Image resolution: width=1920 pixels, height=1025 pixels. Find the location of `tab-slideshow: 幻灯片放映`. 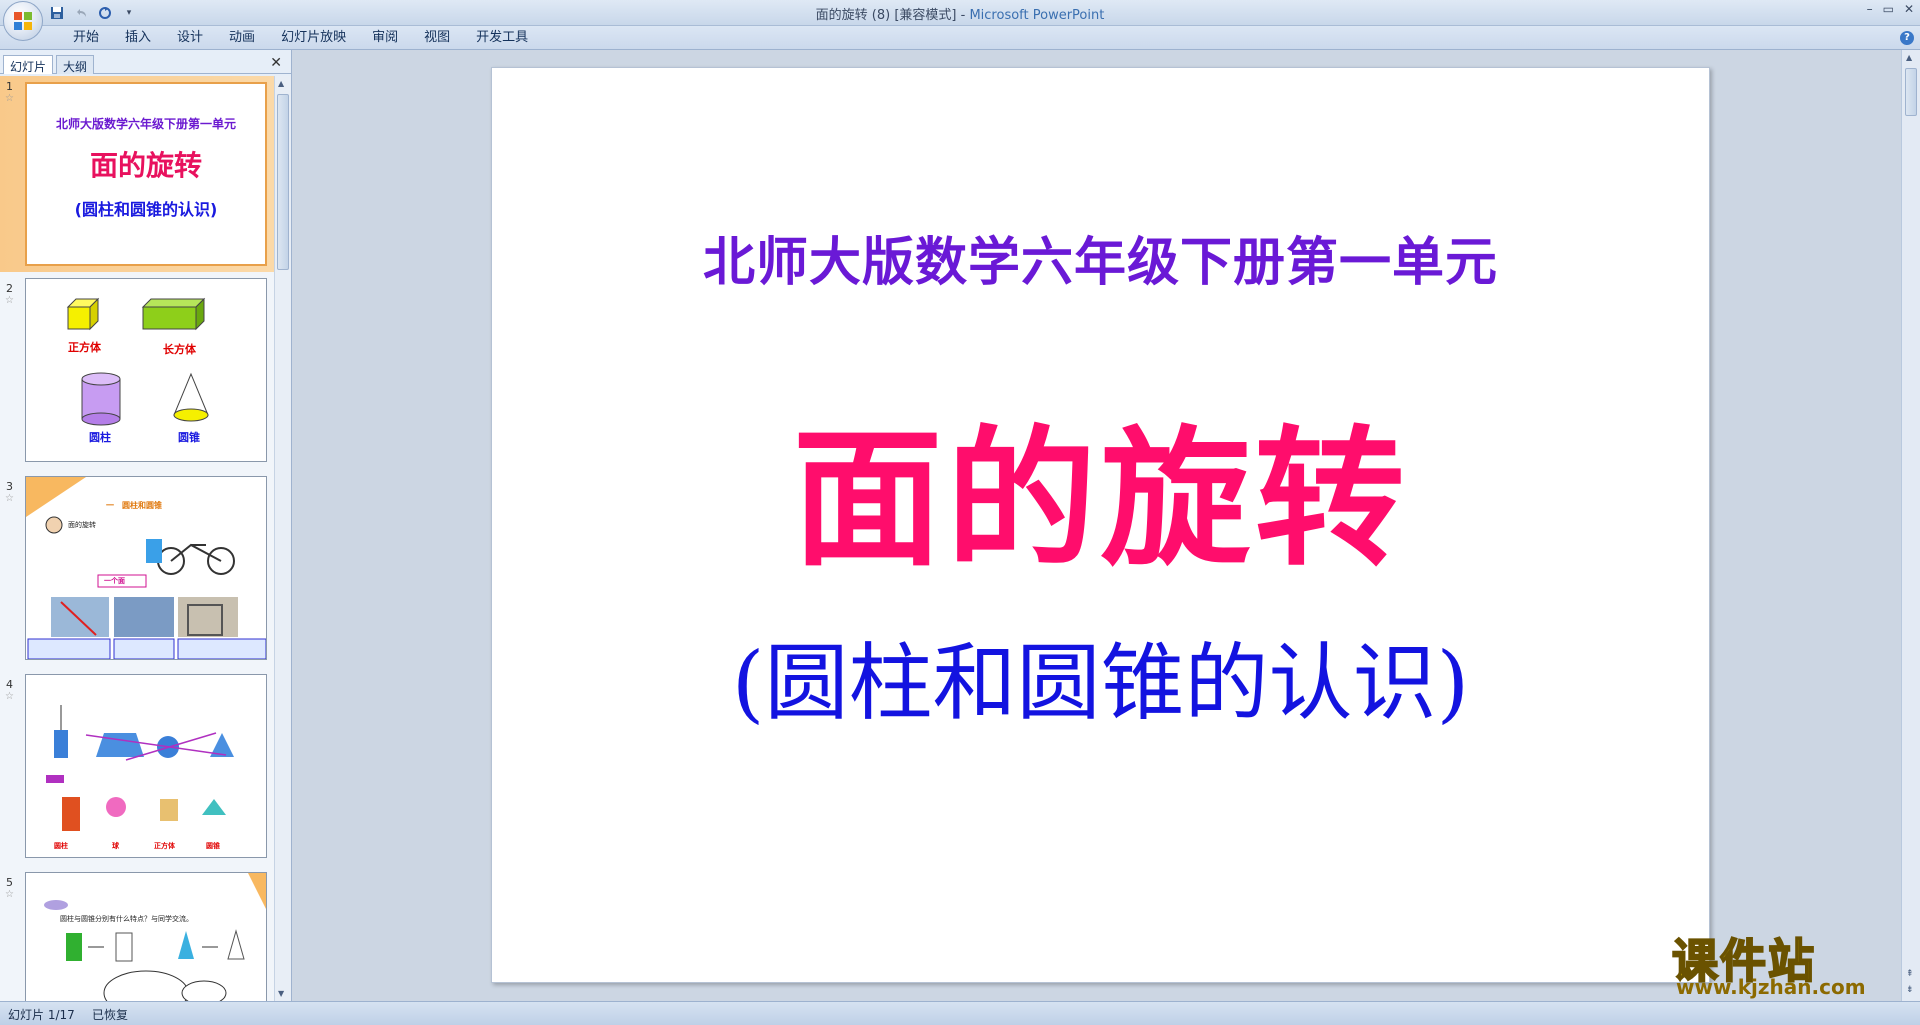

tab-slideshow: 幻灯片放映 is located at coordinates (313, 38).